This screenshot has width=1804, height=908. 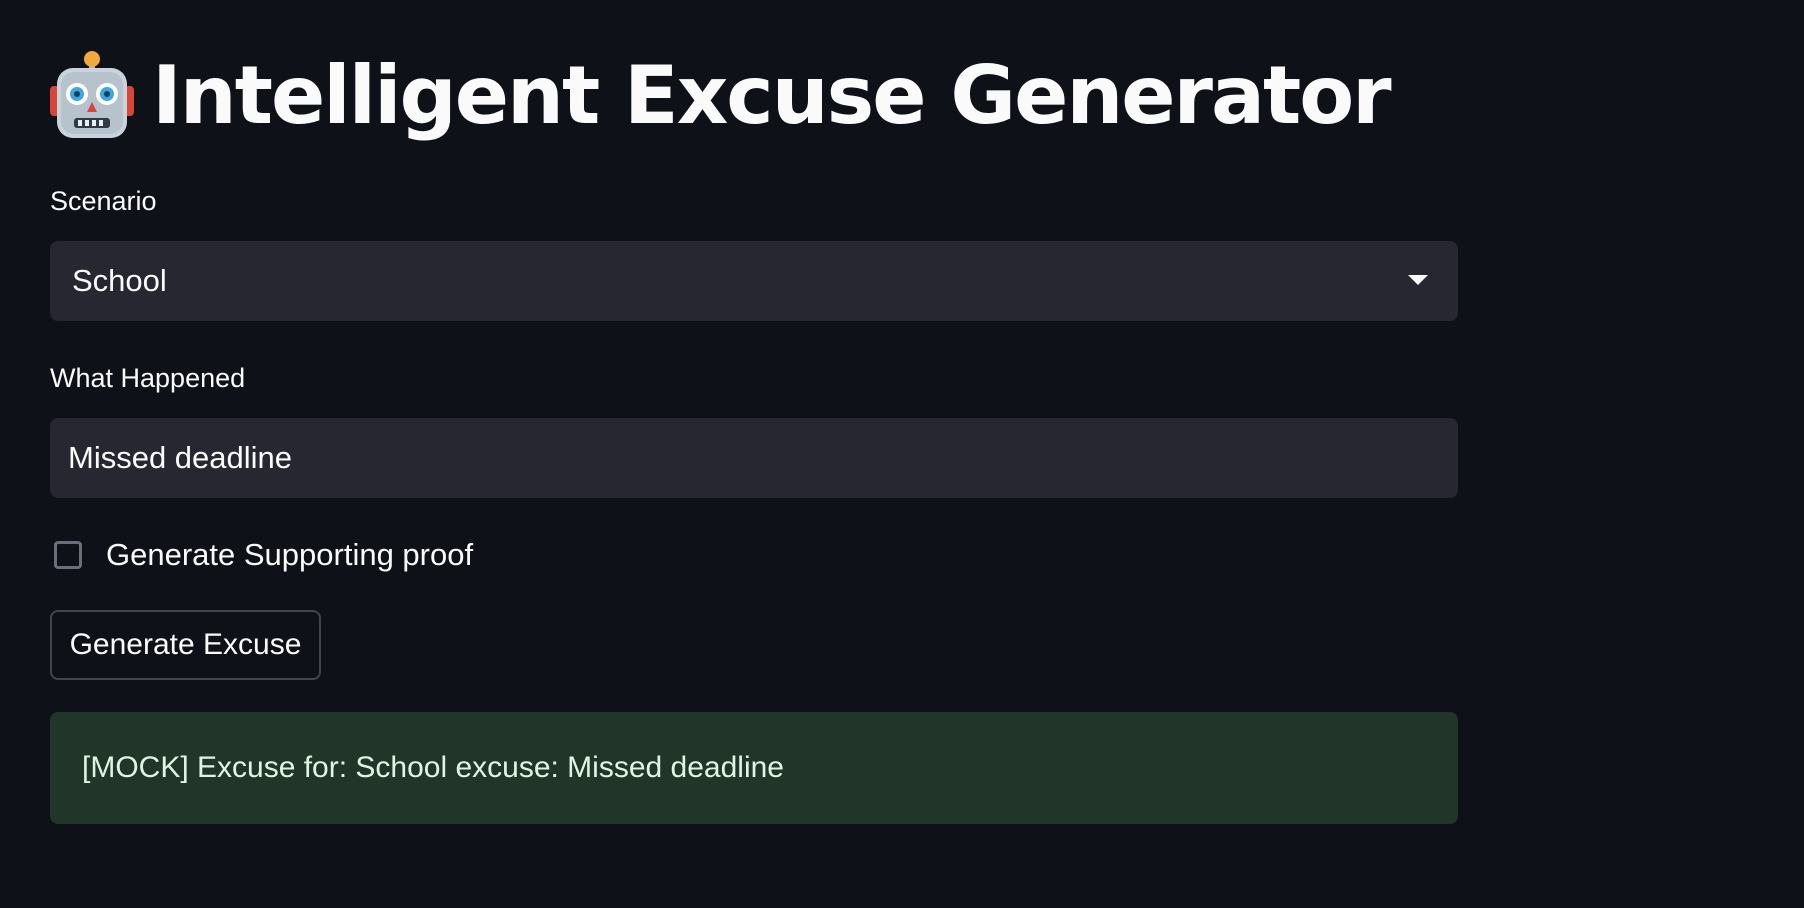 What do you see at coordinates (754, 281) in the screenshot?
I see `scenario-select: School` at bounding box center [754, 281].